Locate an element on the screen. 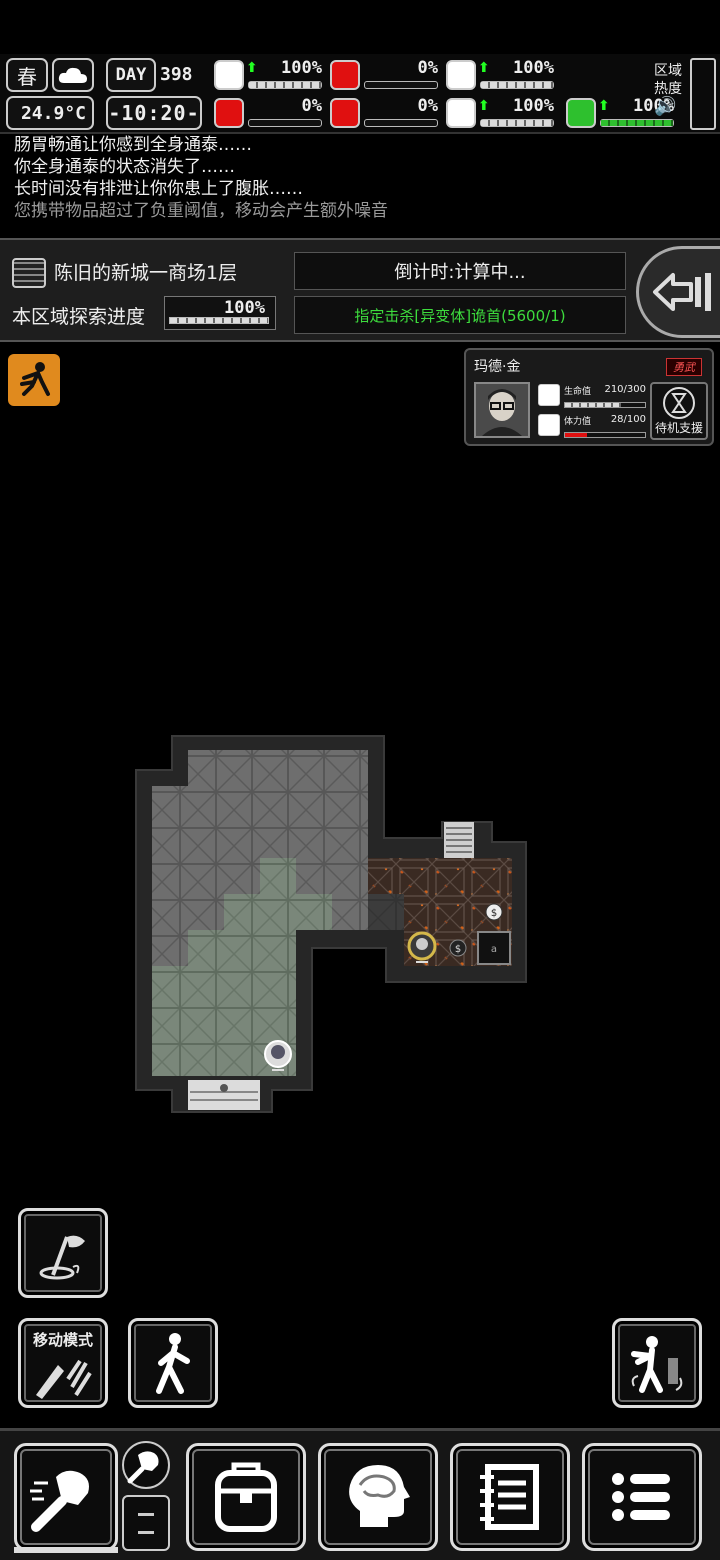 This screenshot has height=1560, width=720. mission-box: 指定击杀[异变体]诡首(5600/1) is located at coordinates (460, 315).